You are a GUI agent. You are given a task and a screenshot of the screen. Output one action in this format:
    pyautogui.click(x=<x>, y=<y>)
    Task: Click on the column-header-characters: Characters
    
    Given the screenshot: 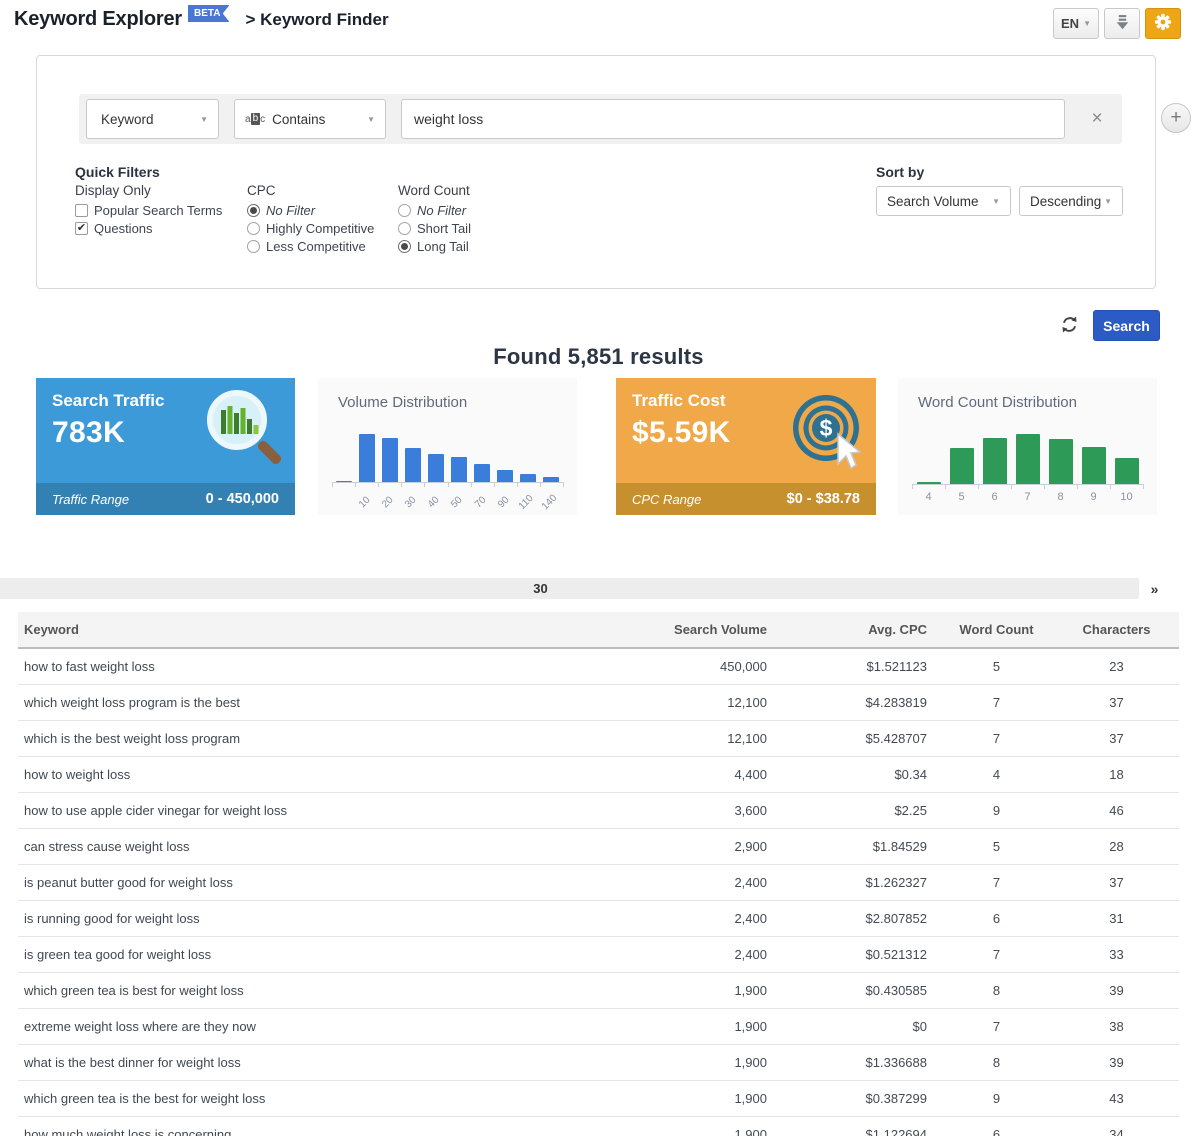 What is the action you would take?
    pyautogui.click(x=1116, y=630)
    